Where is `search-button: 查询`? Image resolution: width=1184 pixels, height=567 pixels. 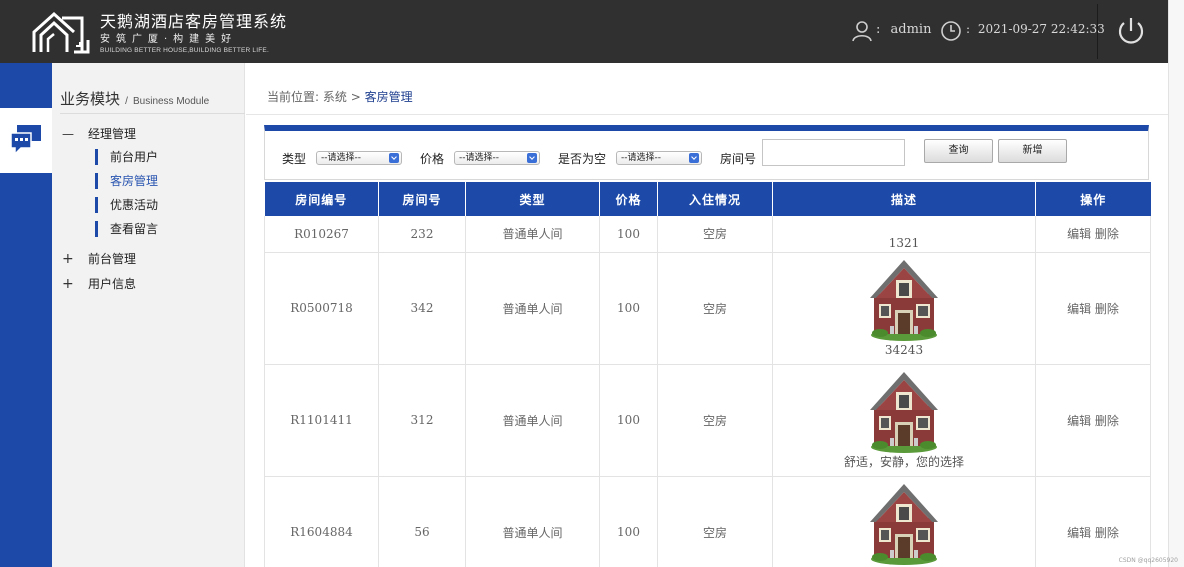
search-button: 查询 is located at coordinates (958, 151).